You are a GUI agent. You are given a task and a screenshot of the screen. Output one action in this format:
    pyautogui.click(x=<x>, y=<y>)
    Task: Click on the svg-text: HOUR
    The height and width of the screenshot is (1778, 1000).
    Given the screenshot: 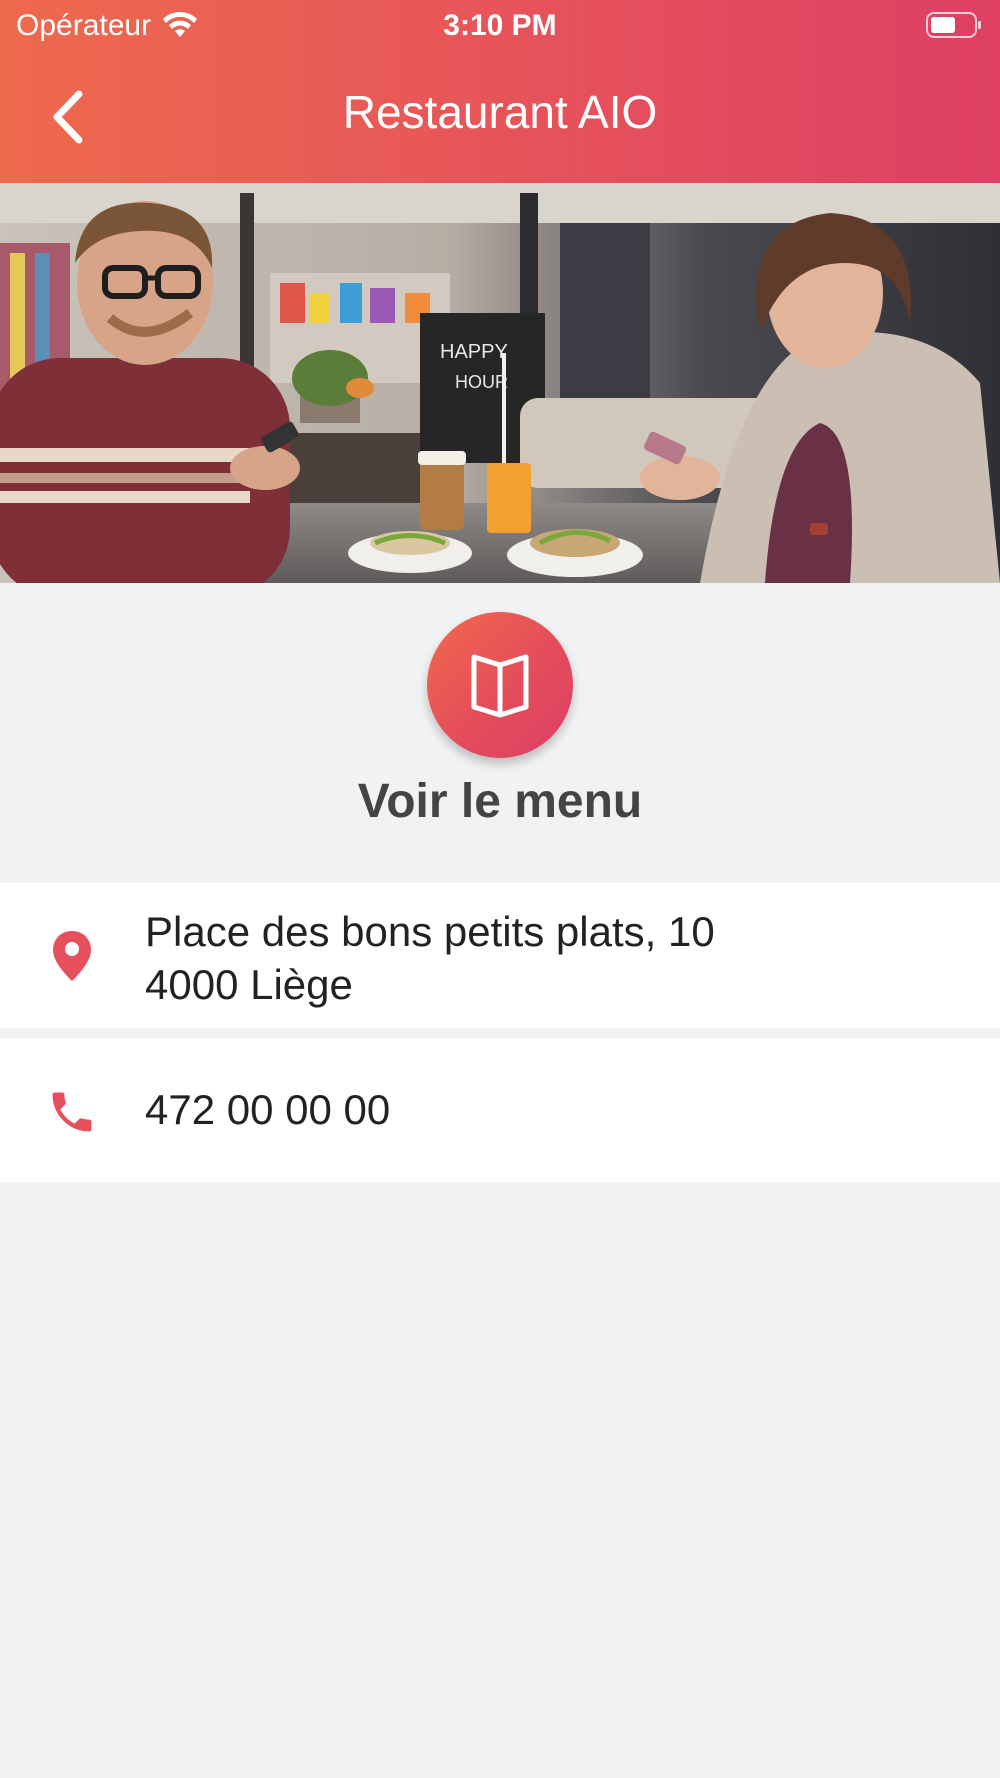 What is the action you would take?
    pyautogui.click(x=481, y=382)
    